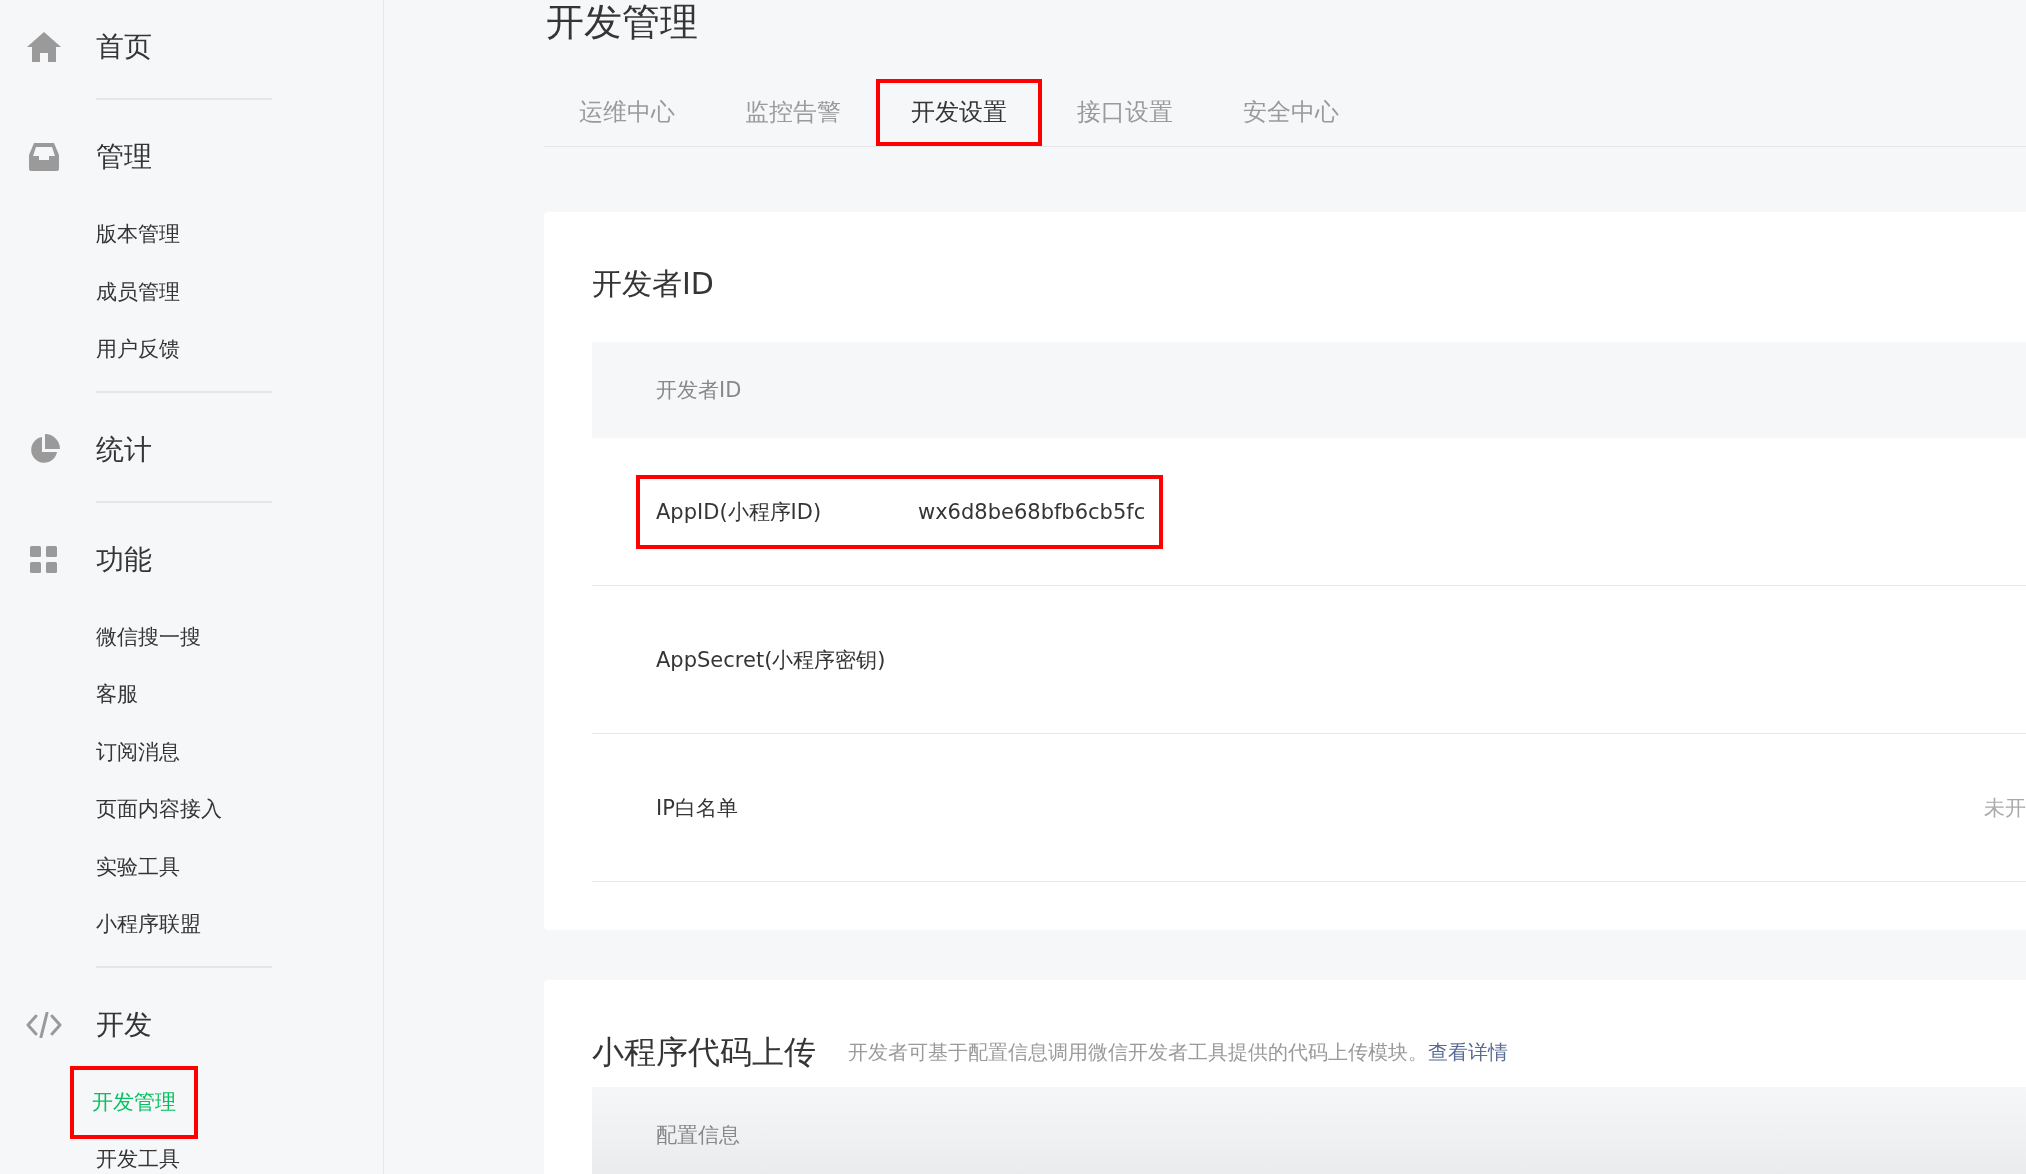  What do you see at coordinates (697, 808) in the screenshot?
I see `field-label: IP白名单` at bounding box center [697, 808].